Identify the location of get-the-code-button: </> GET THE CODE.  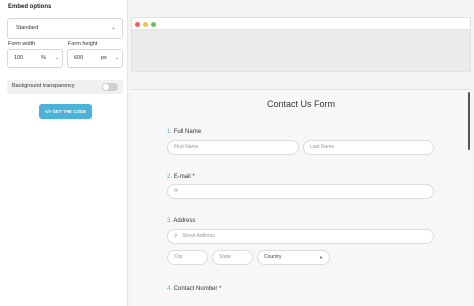
(65, 111).